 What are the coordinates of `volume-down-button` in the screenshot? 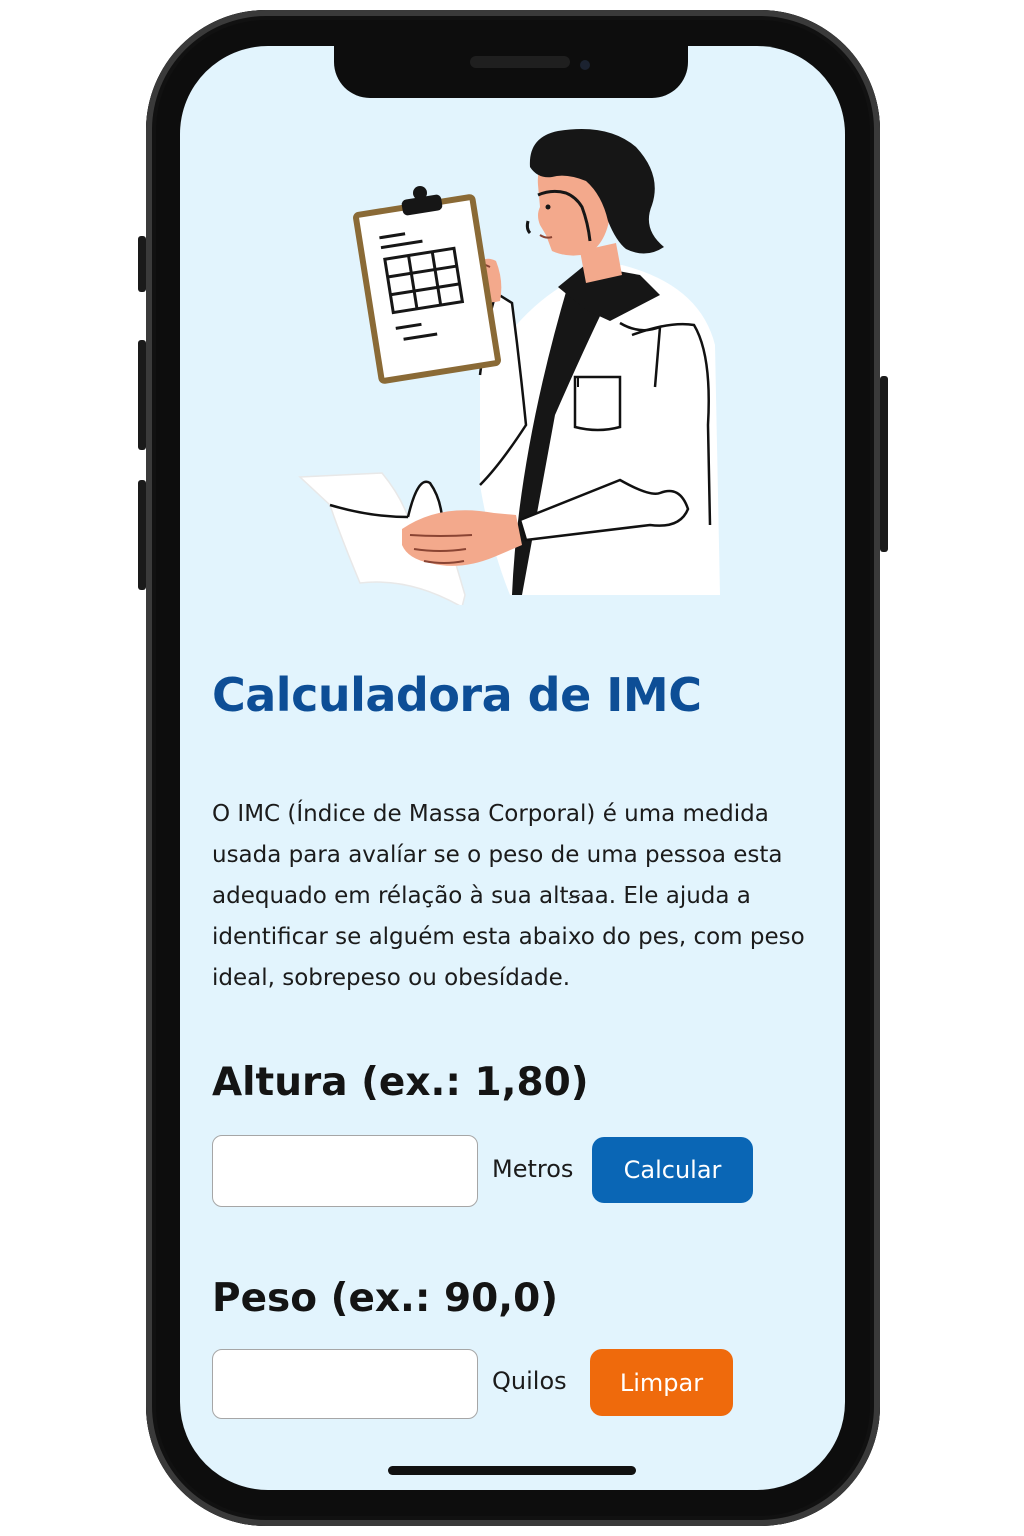 It's located at (142, 535).